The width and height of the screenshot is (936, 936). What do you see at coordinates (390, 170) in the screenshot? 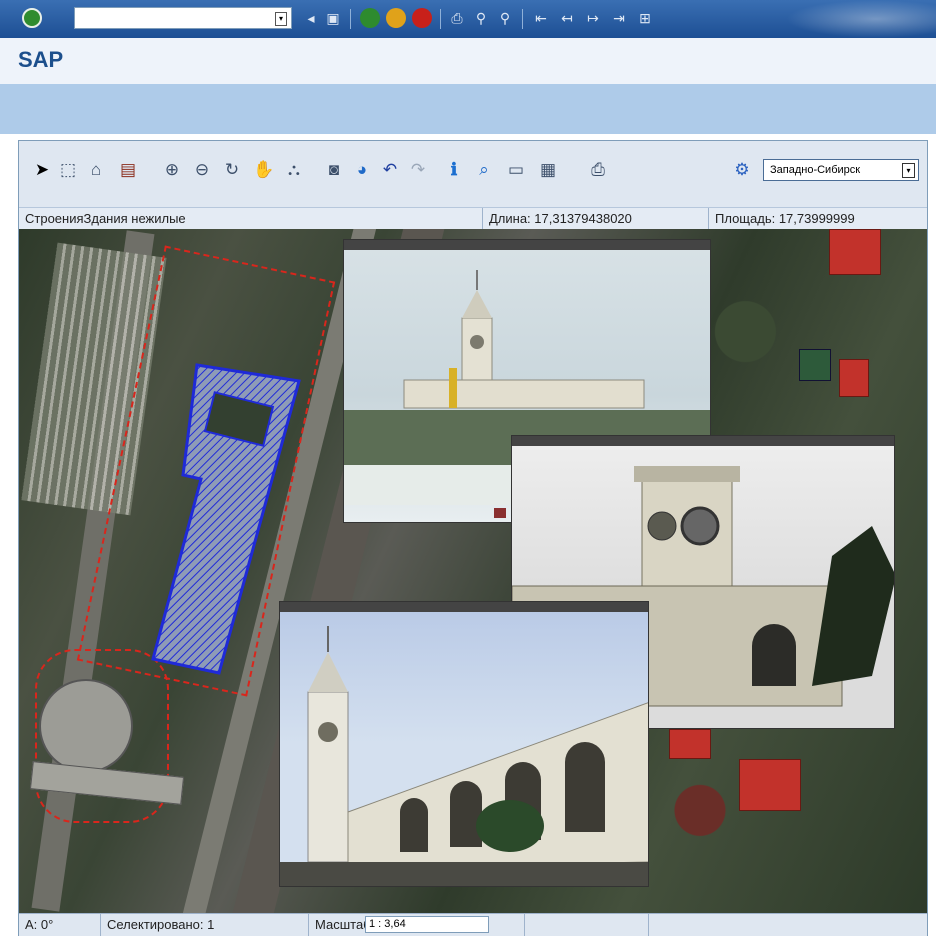
I see `undo-icon: ↶` at bounding box center [390, 170].